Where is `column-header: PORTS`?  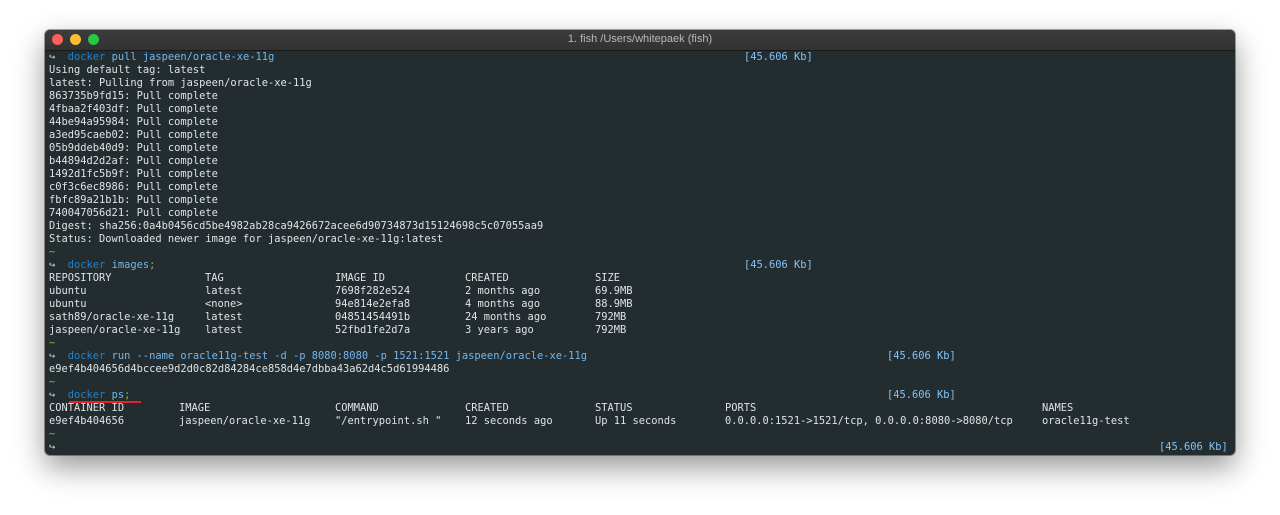
column-header: PORTS is located at coordinates (741, 408).